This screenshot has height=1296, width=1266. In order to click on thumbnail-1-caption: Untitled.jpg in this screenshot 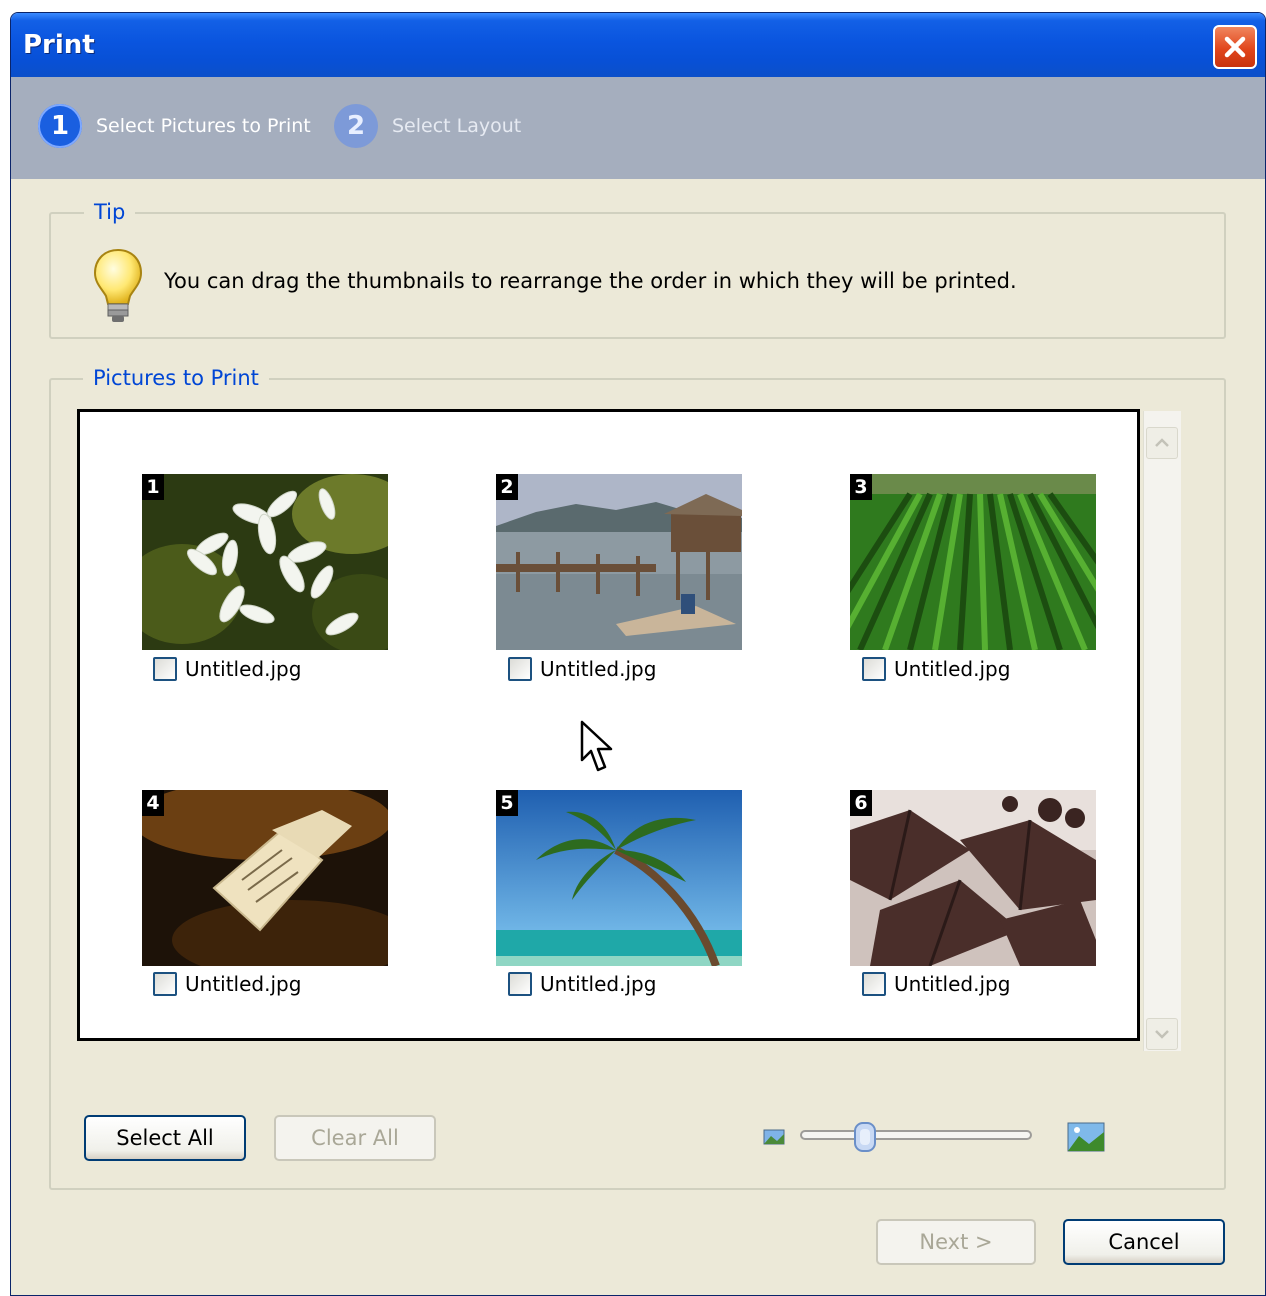, I will do `click(227, 669)`.